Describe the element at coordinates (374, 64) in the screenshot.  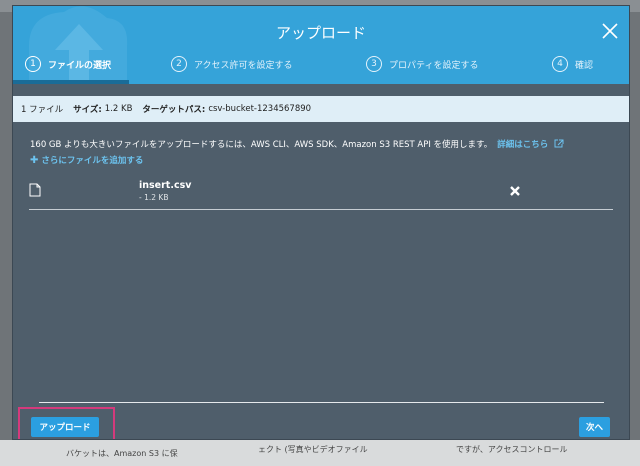
I see `step-number: 3` at that location.